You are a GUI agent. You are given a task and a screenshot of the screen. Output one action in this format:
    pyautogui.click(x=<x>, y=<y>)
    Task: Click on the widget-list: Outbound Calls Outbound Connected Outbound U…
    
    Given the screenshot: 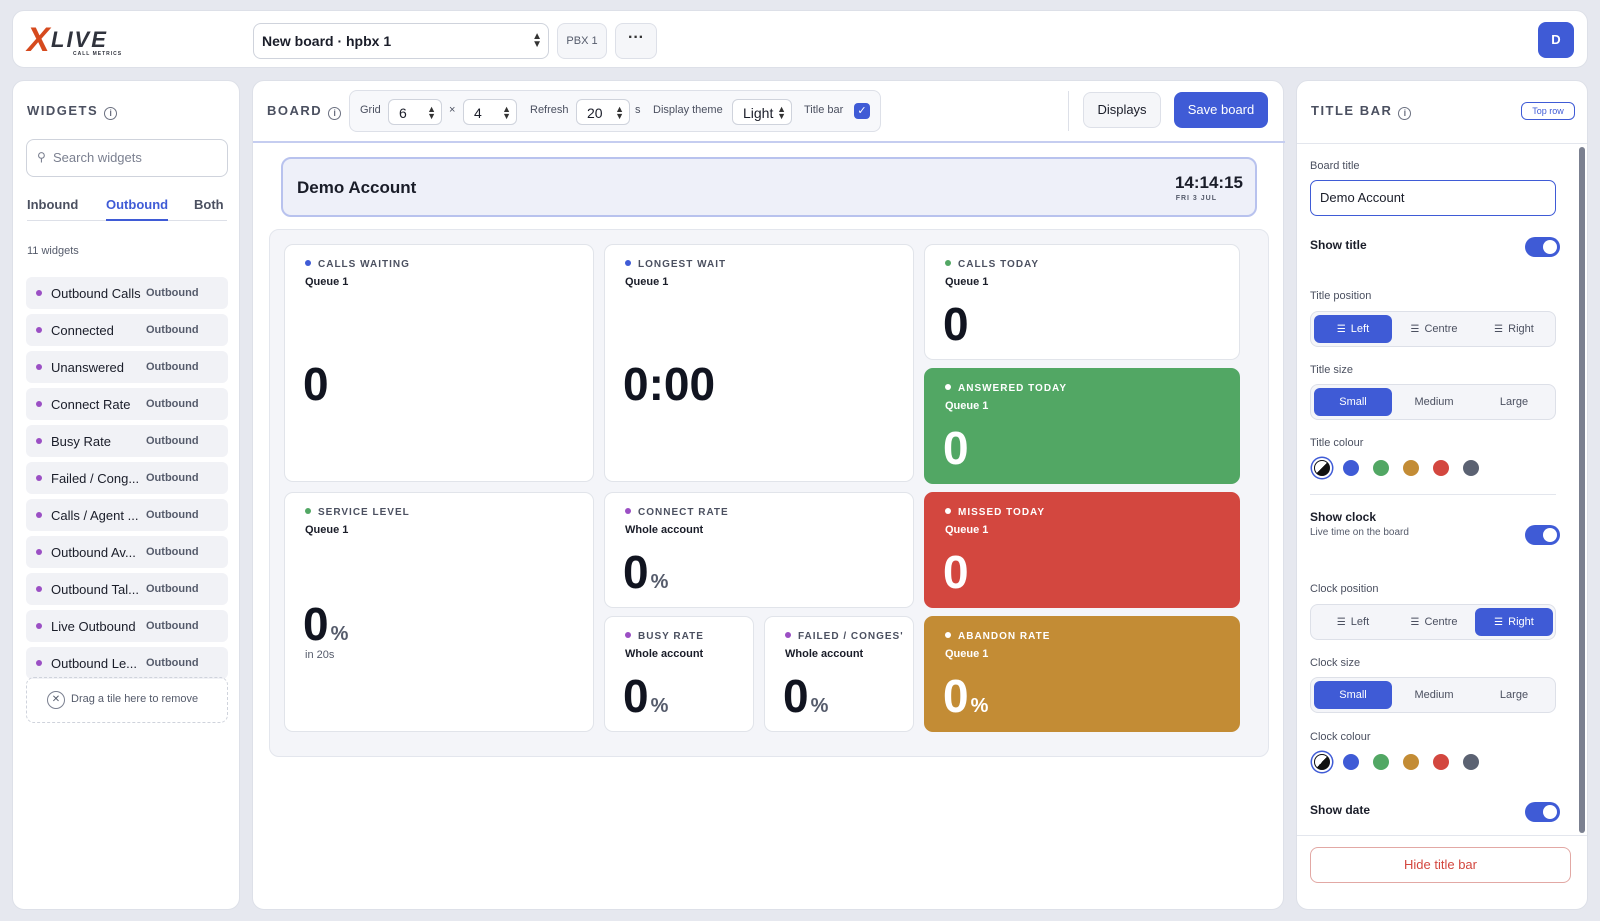 What is the action you would take?
    pyautogui.click(x=127, y=480)
    